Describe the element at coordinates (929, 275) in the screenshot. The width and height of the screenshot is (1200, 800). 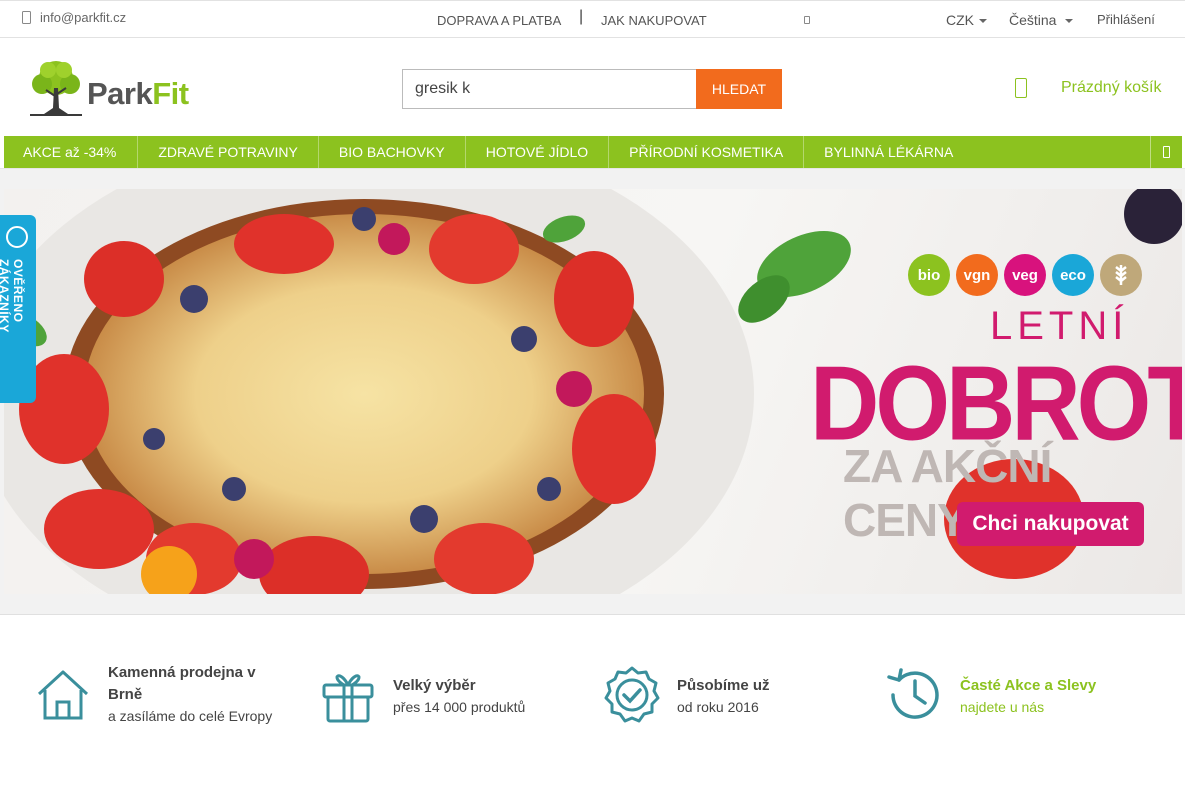
I see `badge-bio: bio` at that location.